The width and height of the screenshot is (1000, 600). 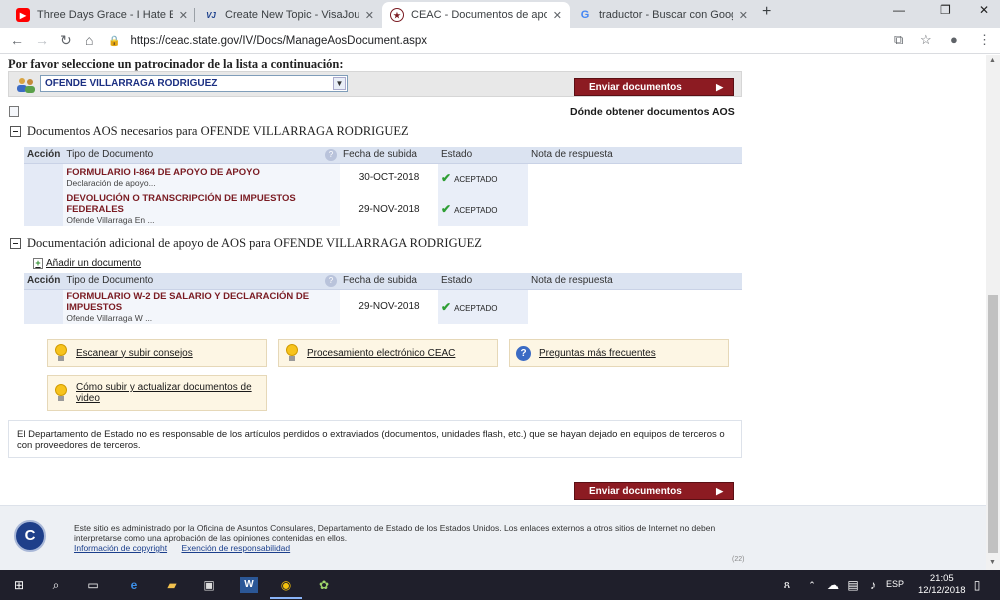 What do you see at coordinates (954, 39) in the screenshot?
I see `profile-icon: ●` at bounding box center [954, 39].